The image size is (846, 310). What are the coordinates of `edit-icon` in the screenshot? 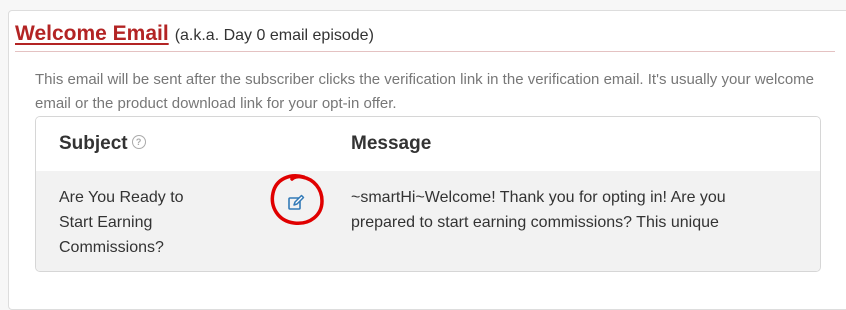 It's located at (296, 202).